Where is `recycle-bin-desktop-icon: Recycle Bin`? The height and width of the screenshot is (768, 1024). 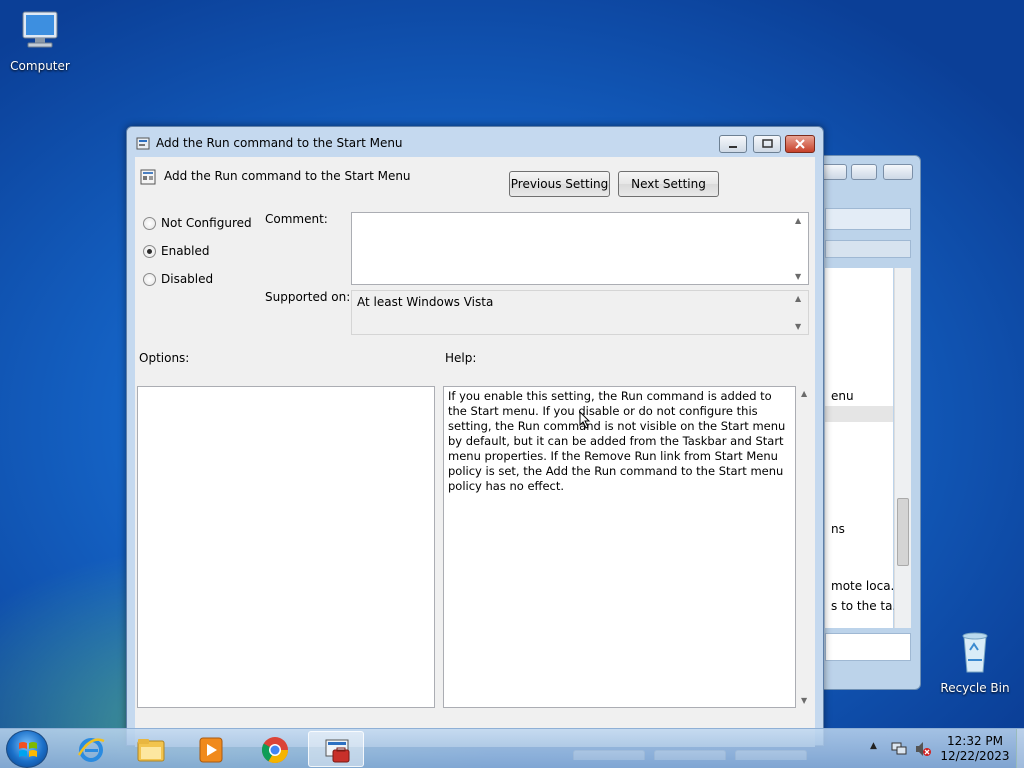 recycle-bin-desktop-icon: Recycle Bin is located at coordinates (975, 662).